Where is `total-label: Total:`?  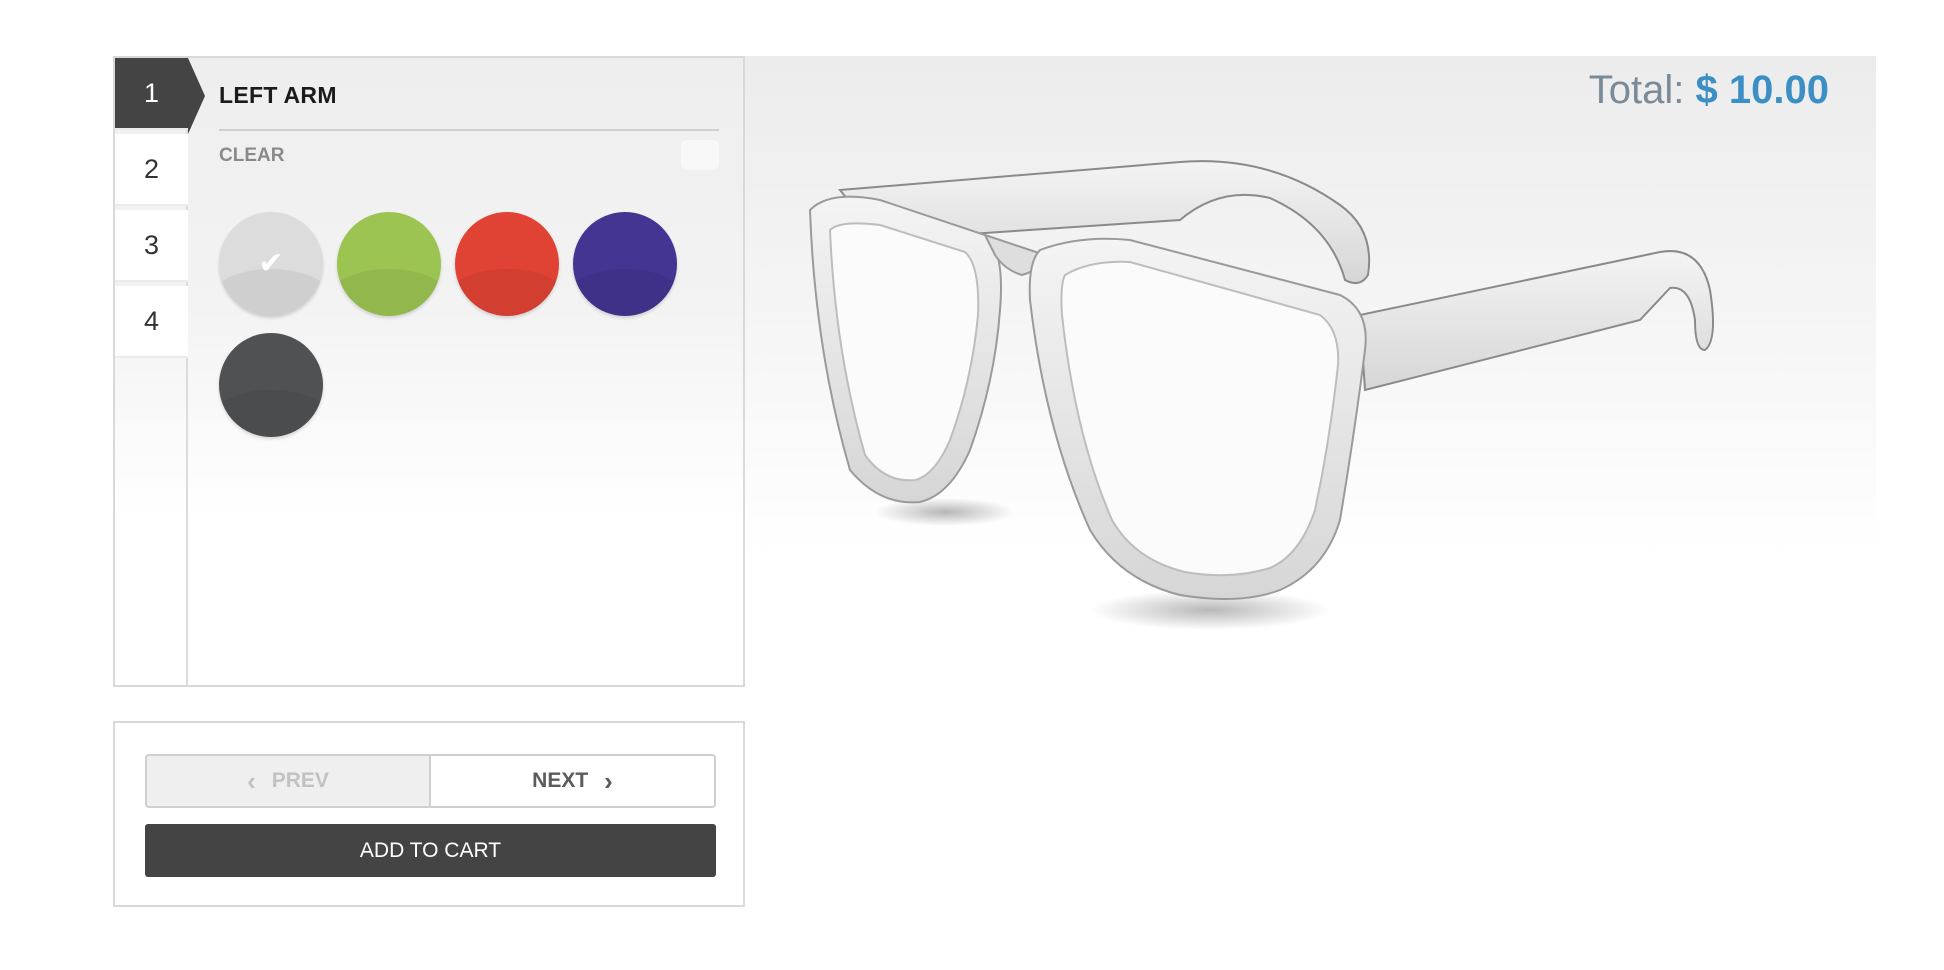
total-label: Total: is located at coordinates (1636, 90).